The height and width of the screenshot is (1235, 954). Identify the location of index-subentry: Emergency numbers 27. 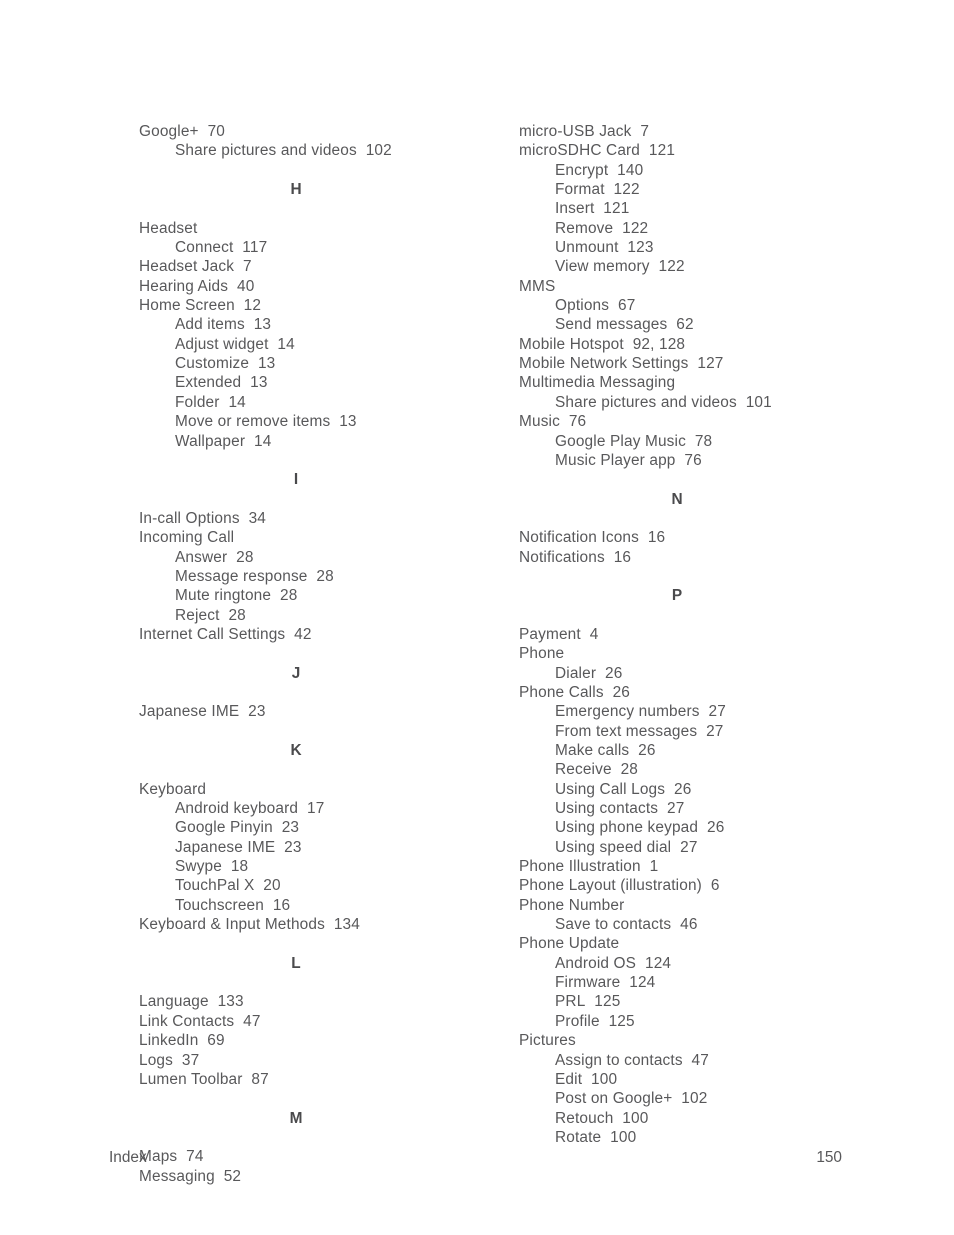
(703, 711).